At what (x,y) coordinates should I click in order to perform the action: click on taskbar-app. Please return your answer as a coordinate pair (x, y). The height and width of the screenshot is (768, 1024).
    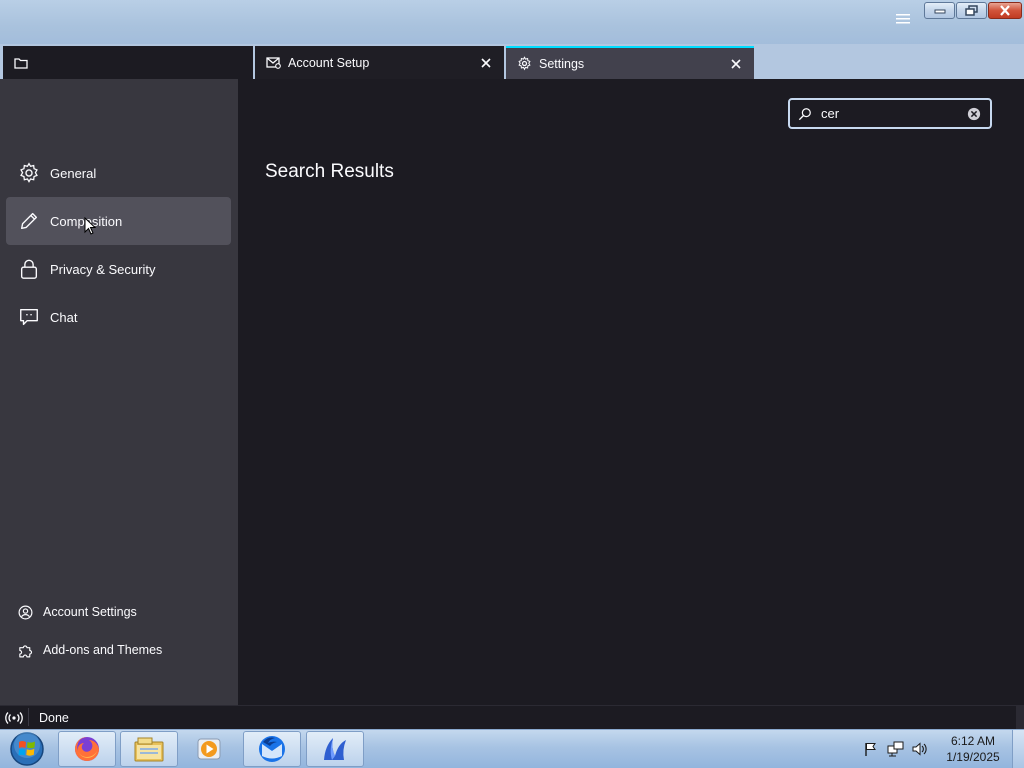
    Looking at the image, I should click on (335, 749).